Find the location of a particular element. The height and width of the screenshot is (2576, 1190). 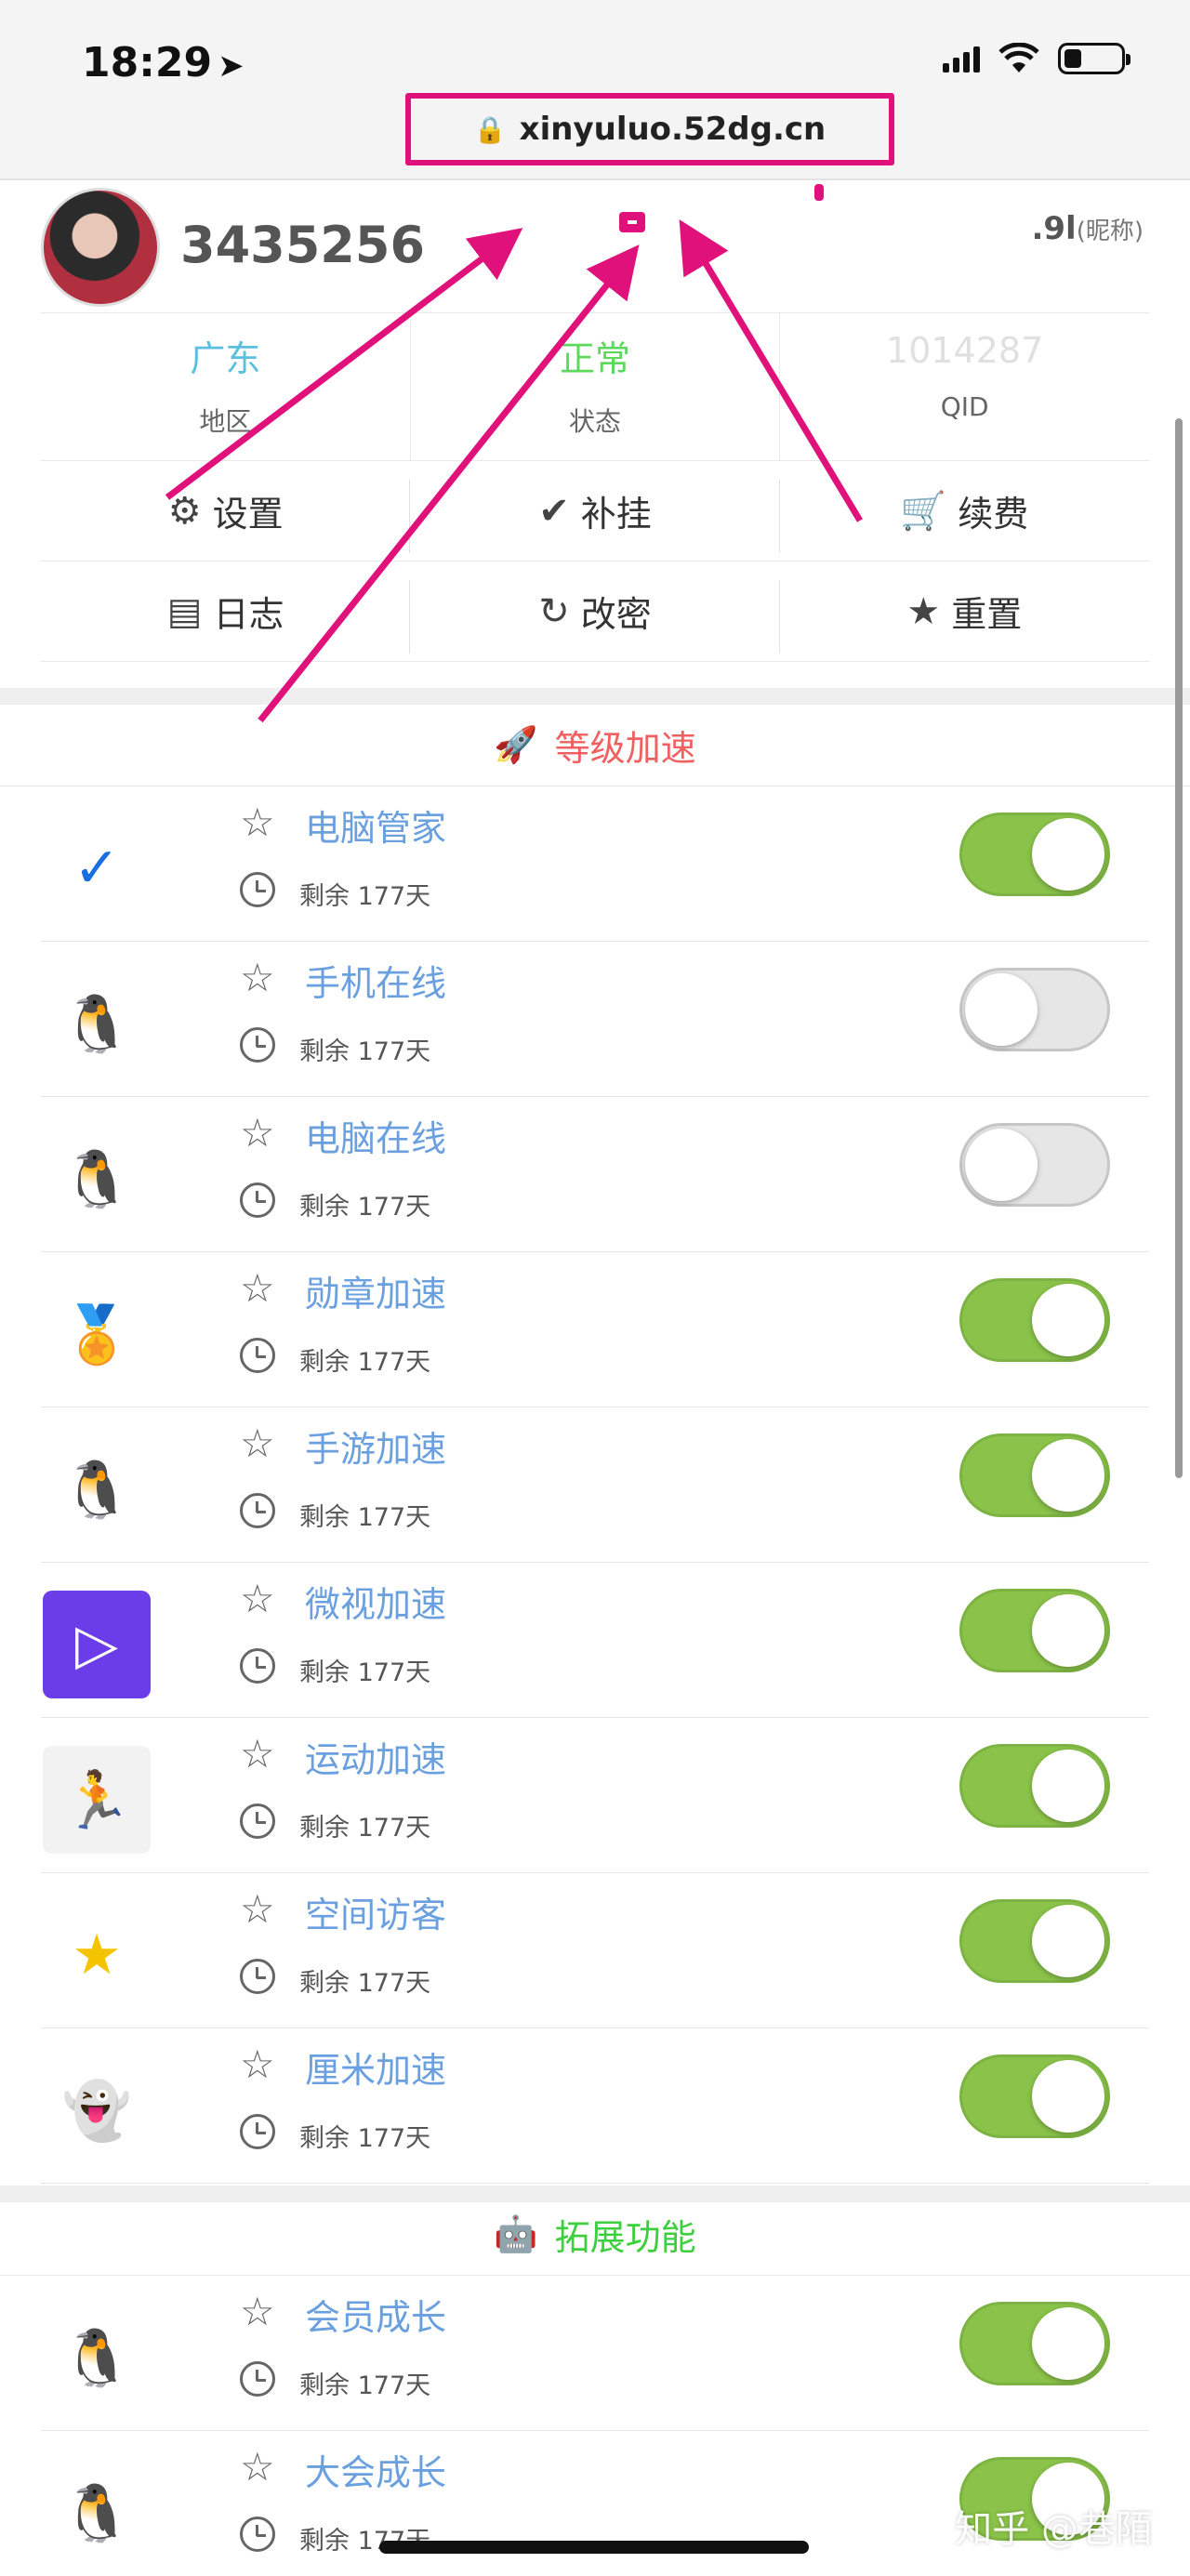

url-text: xinyuluo.52dg.cn is located at coordinates (672, 129).